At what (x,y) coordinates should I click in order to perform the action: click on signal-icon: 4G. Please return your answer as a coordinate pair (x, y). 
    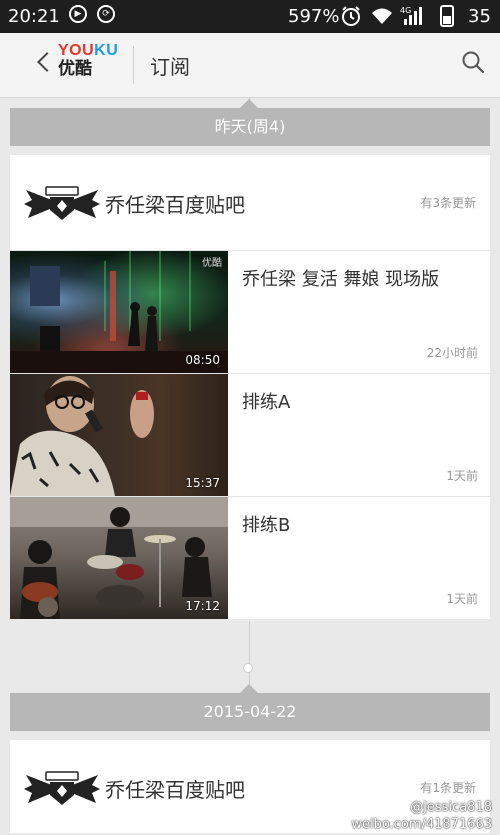
    Looking at the image, I should click on (411, 15).